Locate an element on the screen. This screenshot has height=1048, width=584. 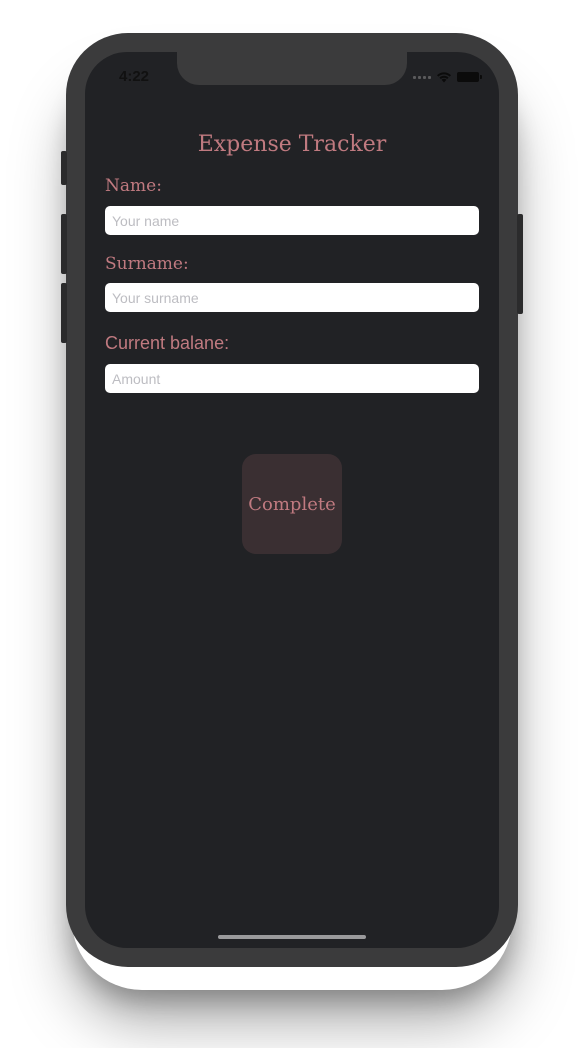
balance-input is located at coordinates (292, 378).